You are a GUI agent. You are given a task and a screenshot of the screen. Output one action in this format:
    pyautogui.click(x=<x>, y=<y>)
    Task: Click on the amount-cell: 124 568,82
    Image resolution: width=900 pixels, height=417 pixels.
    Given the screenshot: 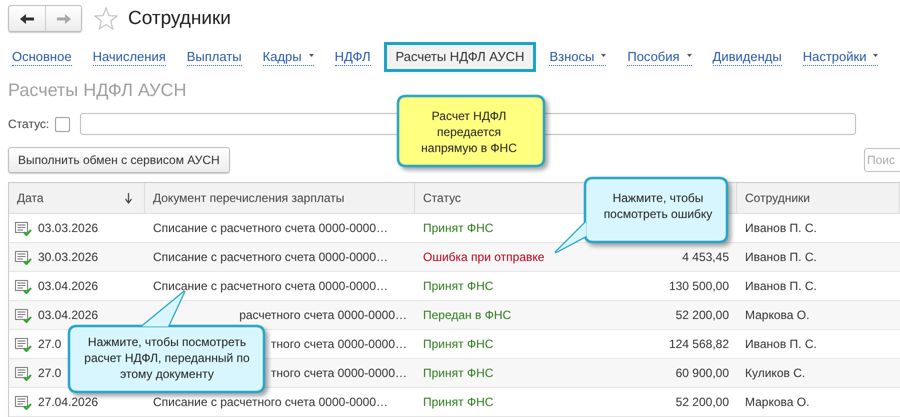 What is the action you would take?
    pyautogui.click(x=698, y=344)
    